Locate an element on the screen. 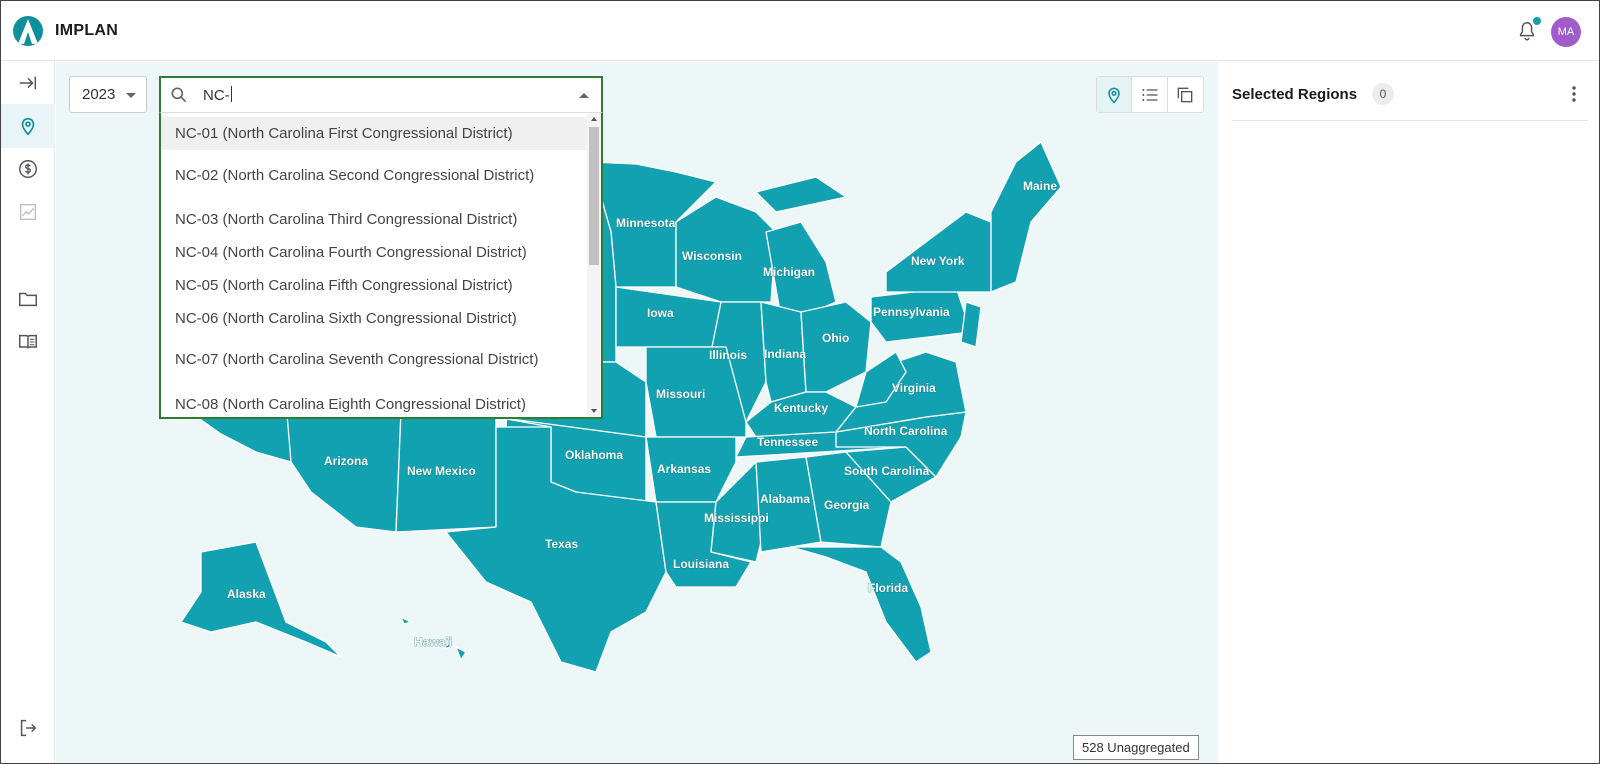 Image resolution: width=1600 pixels, height=764 pixels. search-icon is located at coordinates (179, 95).